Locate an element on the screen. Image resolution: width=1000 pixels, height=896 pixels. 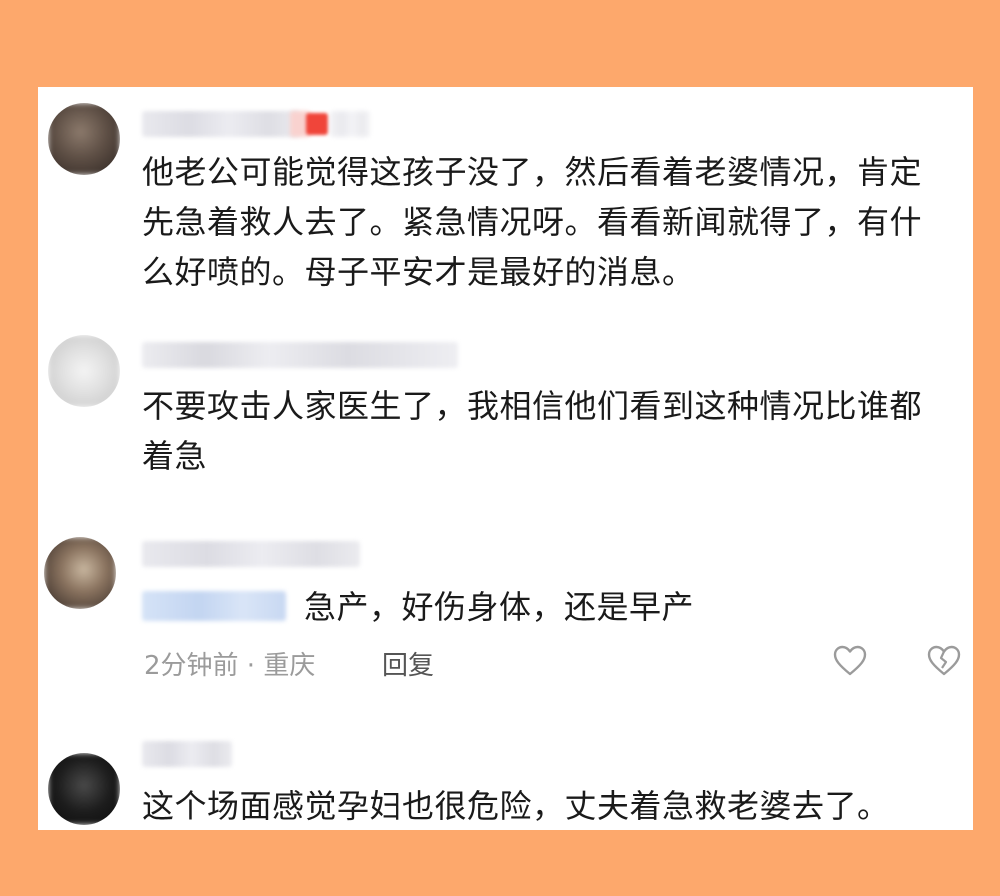
comment-text: 这个场面感觉孕妇也很危险，丈夫着急救老婆去了。 is located at coordinates (516, 806).